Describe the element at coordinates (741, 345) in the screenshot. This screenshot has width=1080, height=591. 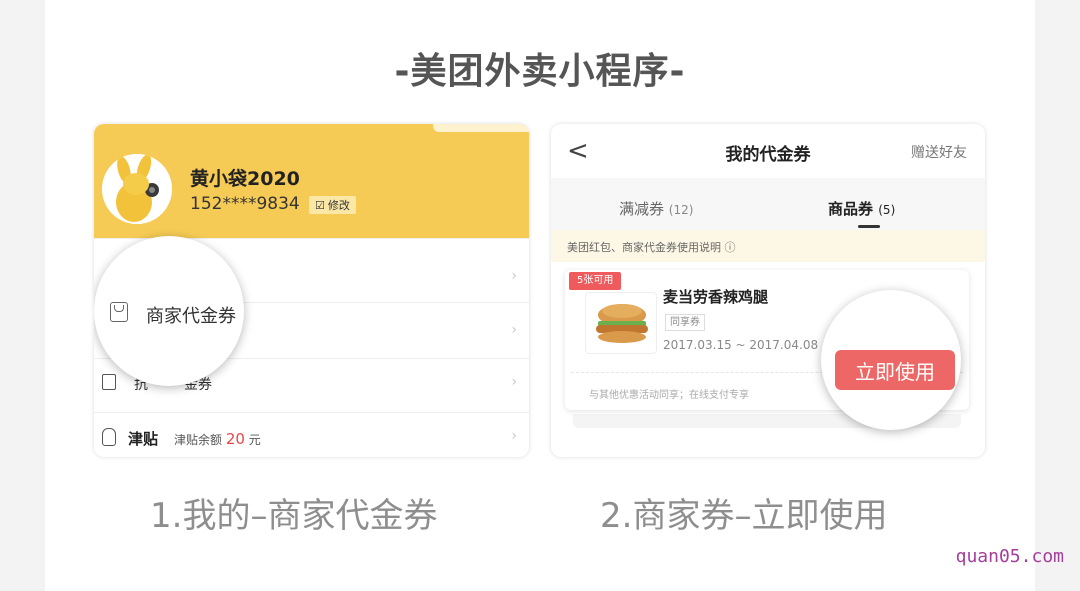
I see `coupon-validity-date: 2017.03.15 ~ 2017.04.08` at that location.